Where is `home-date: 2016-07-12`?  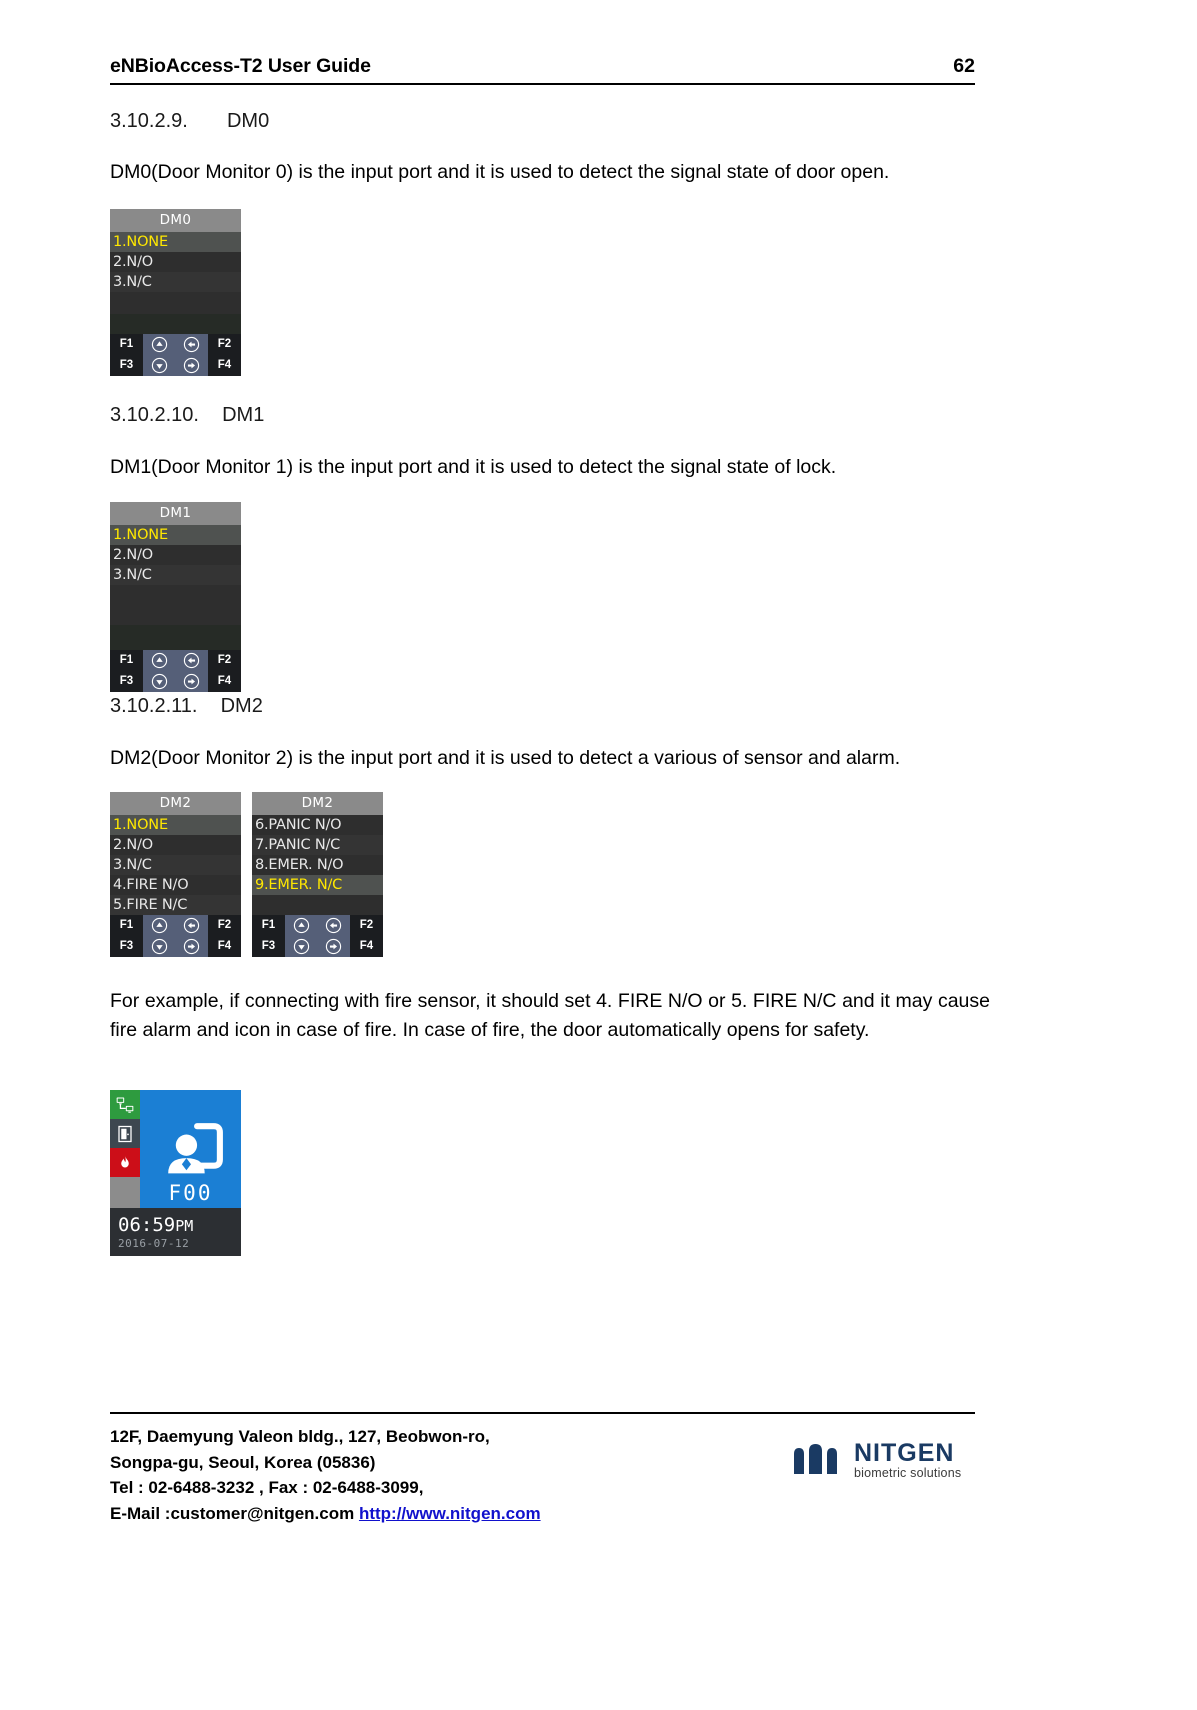 home-date: 2016-07-12 is located at coordinates (154, 1243).